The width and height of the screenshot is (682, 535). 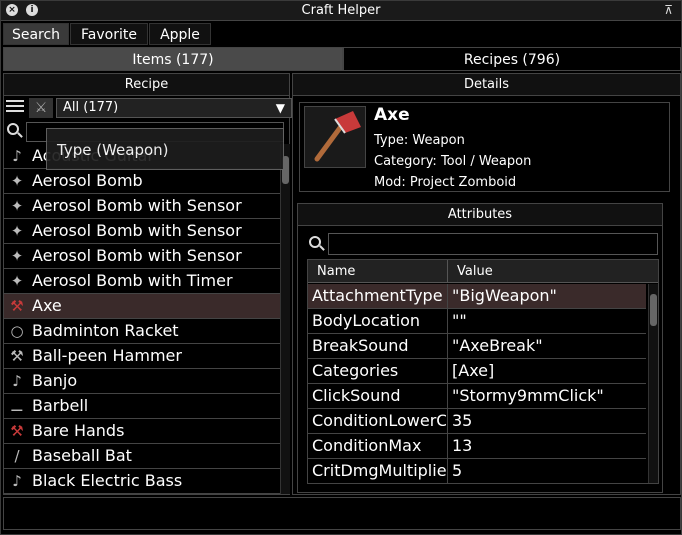 What do you see at coordinates (285, 319) in the screenshot?
I see `item-list-scrollbar` at bounding box center [285, 319].